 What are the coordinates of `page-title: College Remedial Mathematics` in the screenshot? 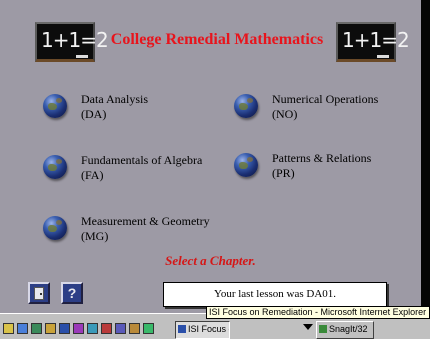 It's located at (217, 39).